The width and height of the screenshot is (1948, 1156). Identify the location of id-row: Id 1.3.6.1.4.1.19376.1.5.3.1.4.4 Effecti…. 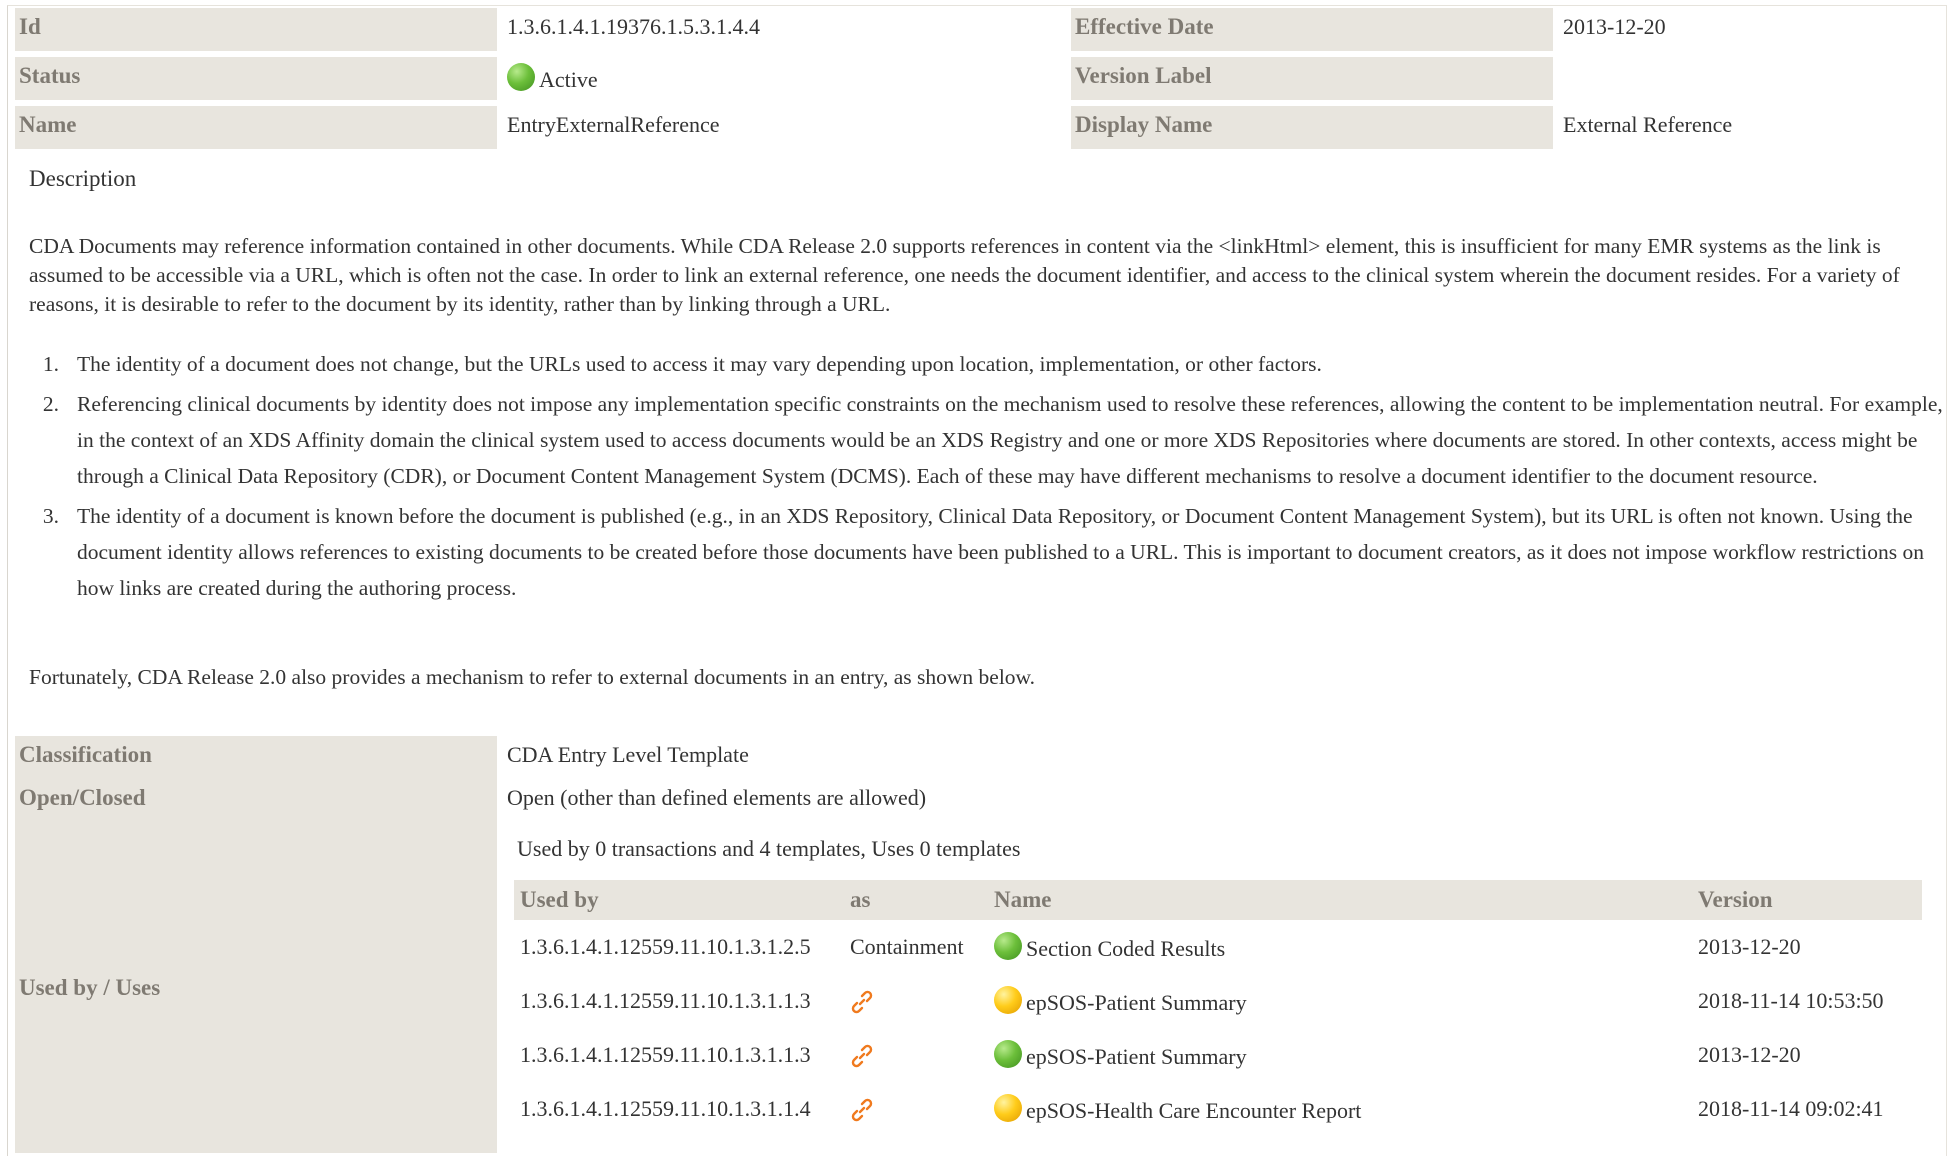
(981, 29).